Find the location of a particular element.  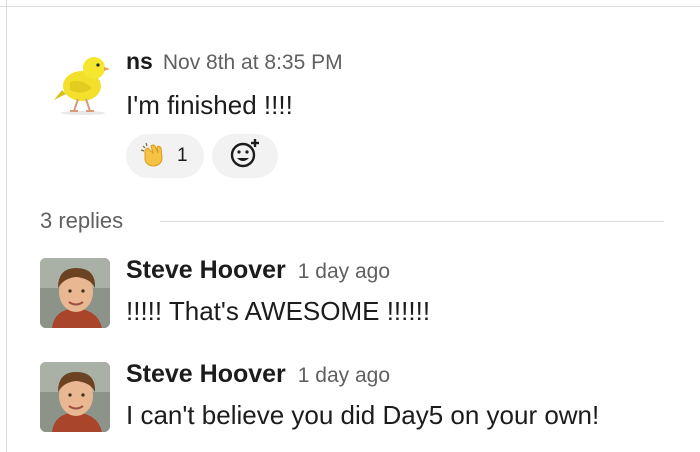

divider-line is located at coordinates (412, 221).